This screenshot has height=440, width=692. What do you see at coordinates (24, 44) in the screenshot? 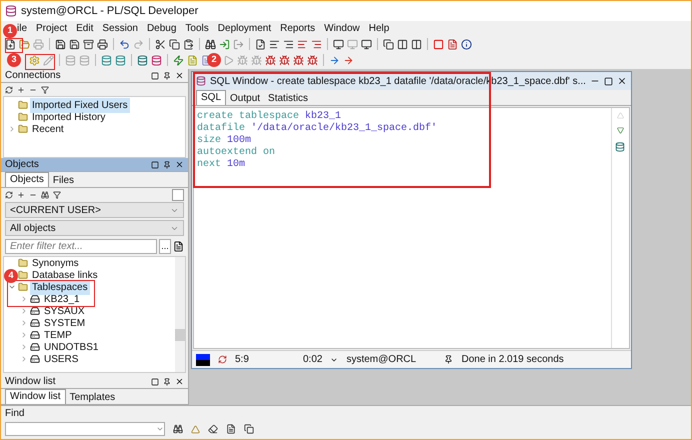
I see `folder-icon` at bounding box center [24, 44].